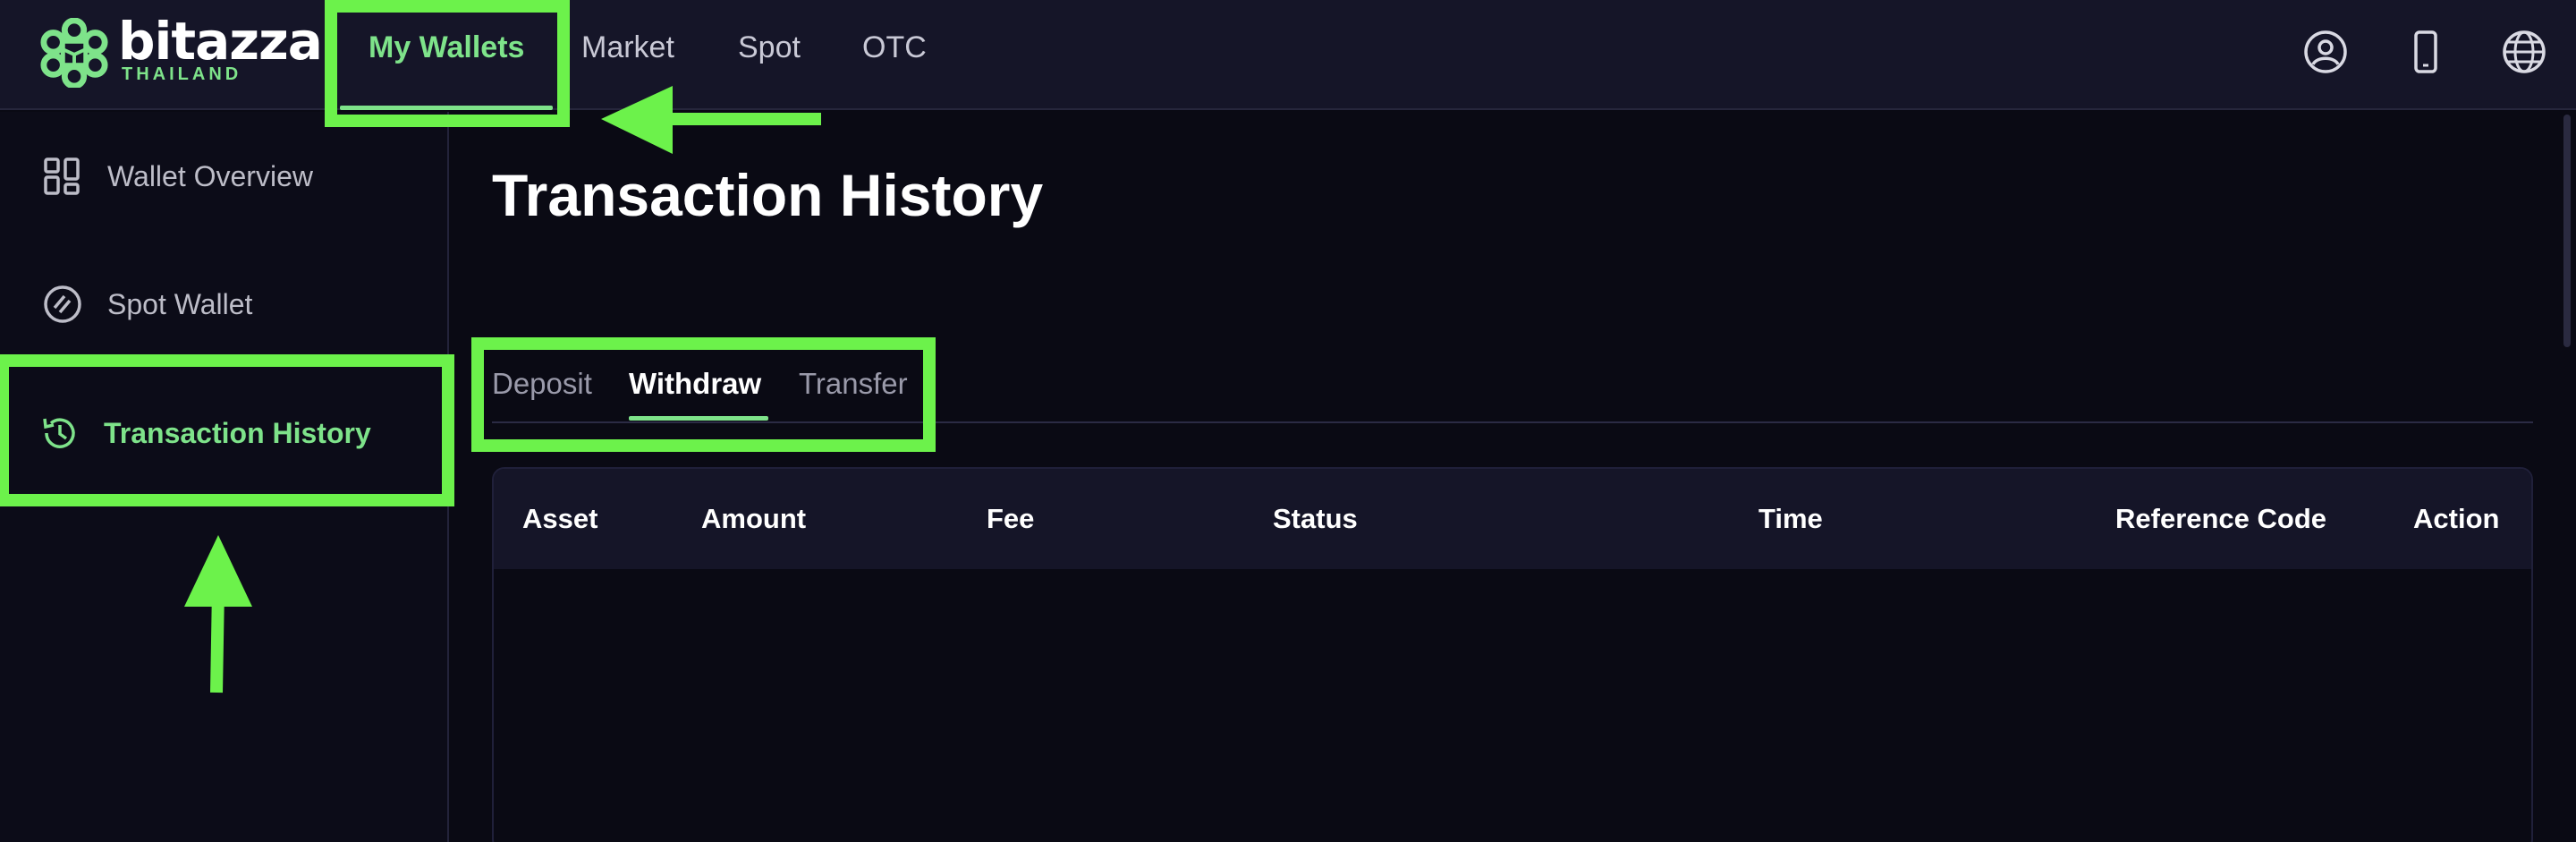  What do you see at coordinates (1790, 519) in the screenshot?
I see `column-header-time: Time` at bounding box center [1790, 519].